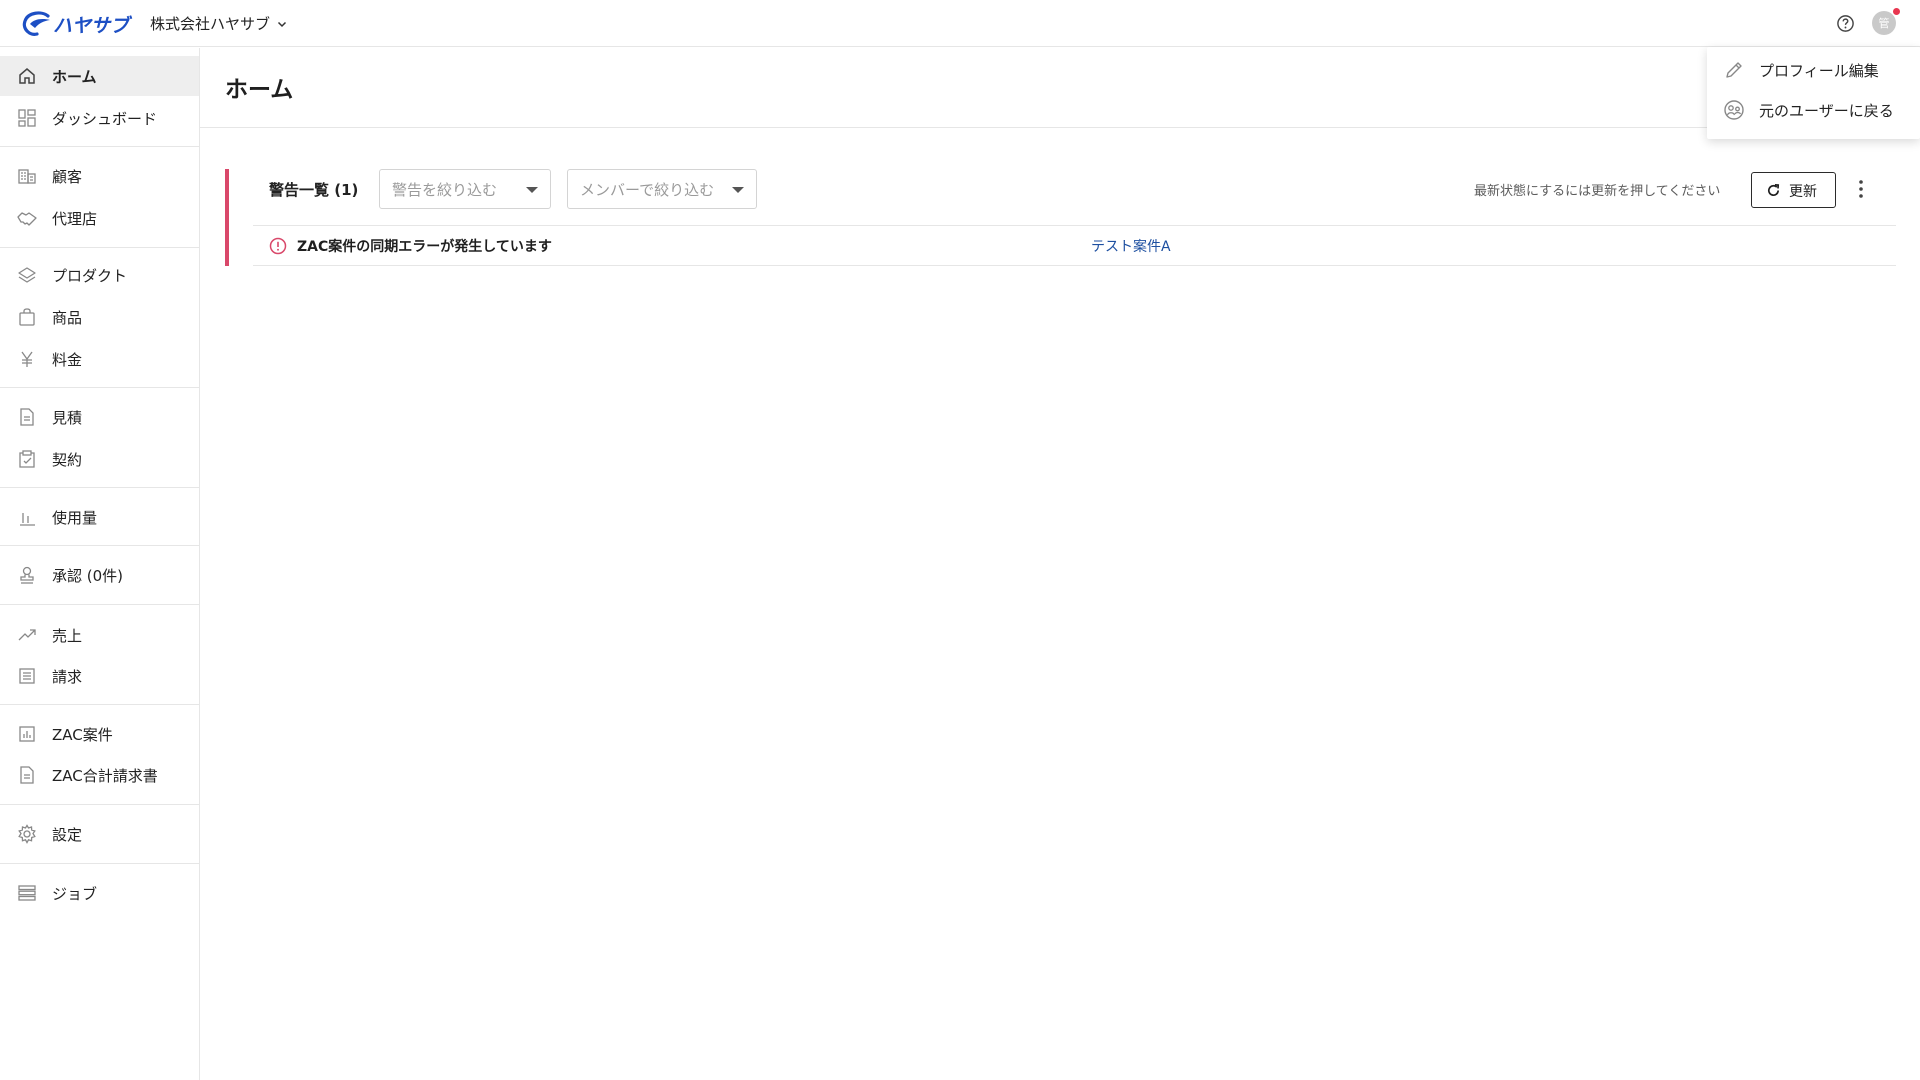 The height and width of the screenshot is (1080, 1920). I want to click on chart-box-icon, so click(27, 734).